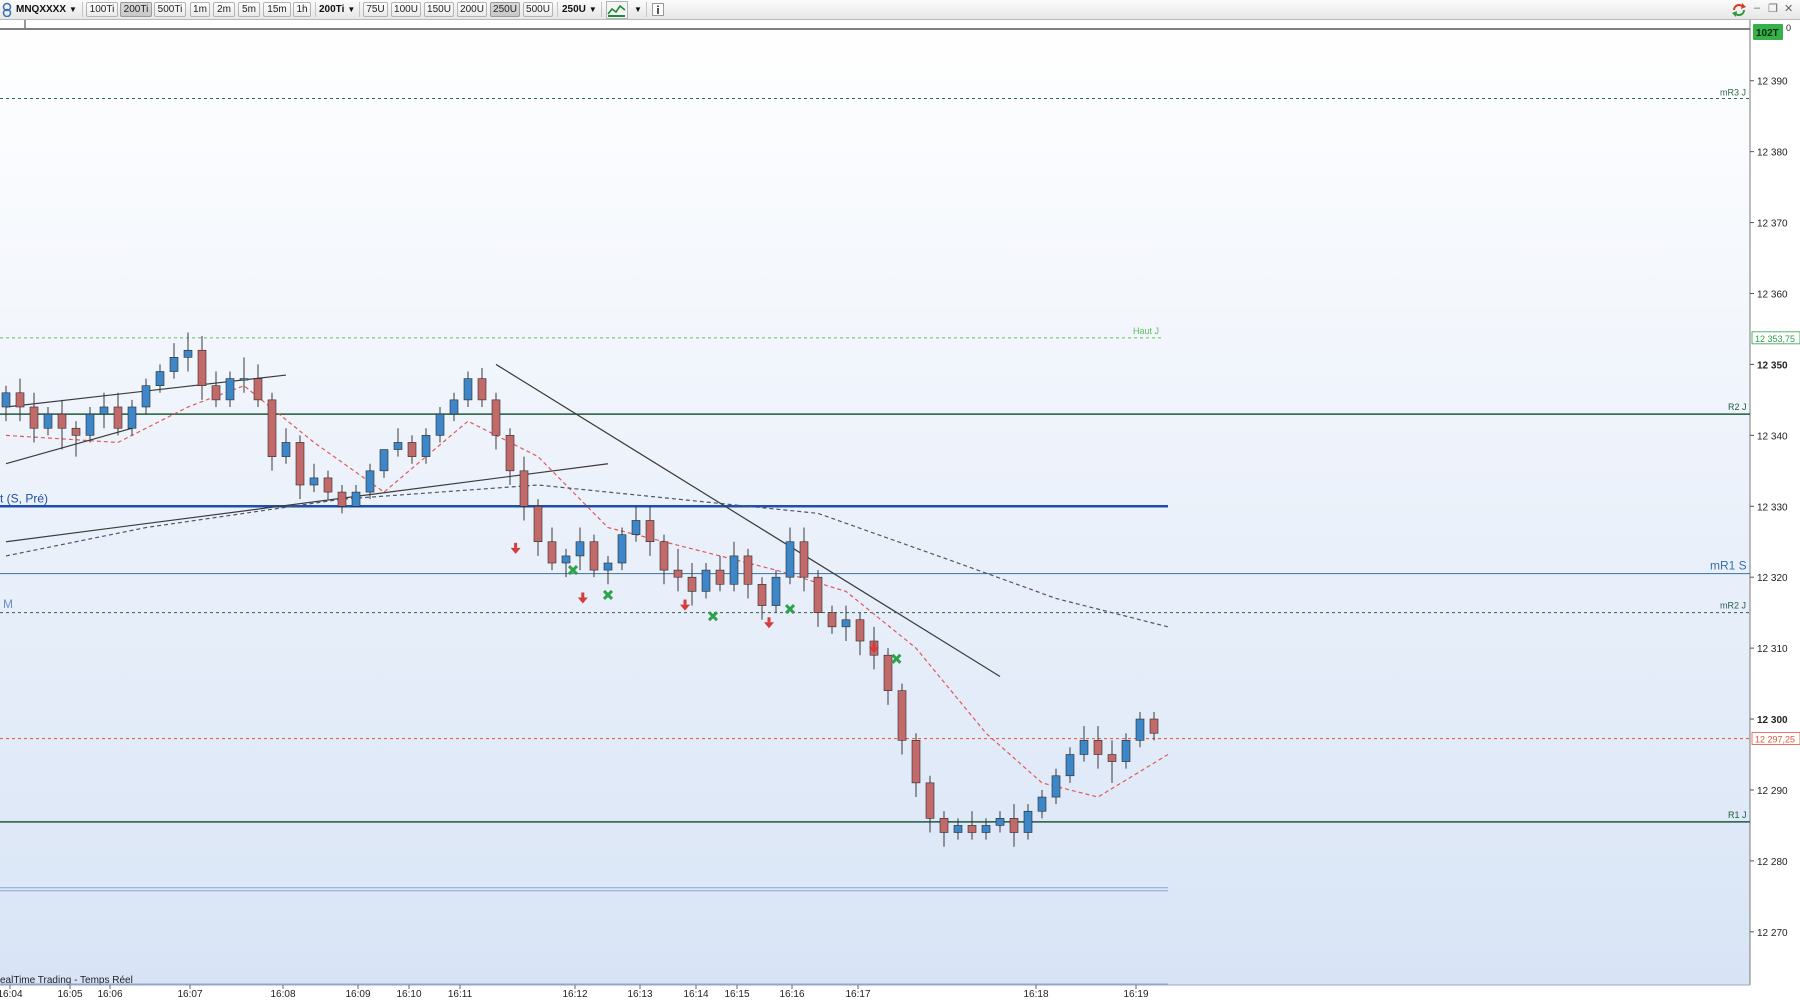  I want to click on time-tick-label: 16:15, so click(736, 994).